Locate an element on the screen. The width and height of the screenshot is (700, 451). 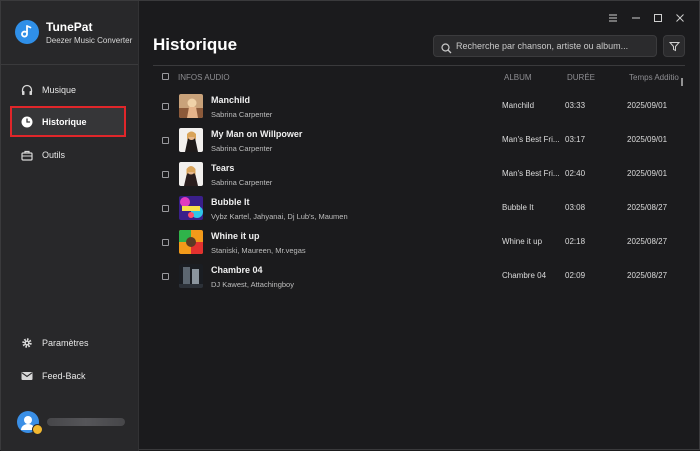
track-title: Chambre 04 is located at coordinates (237, 270).